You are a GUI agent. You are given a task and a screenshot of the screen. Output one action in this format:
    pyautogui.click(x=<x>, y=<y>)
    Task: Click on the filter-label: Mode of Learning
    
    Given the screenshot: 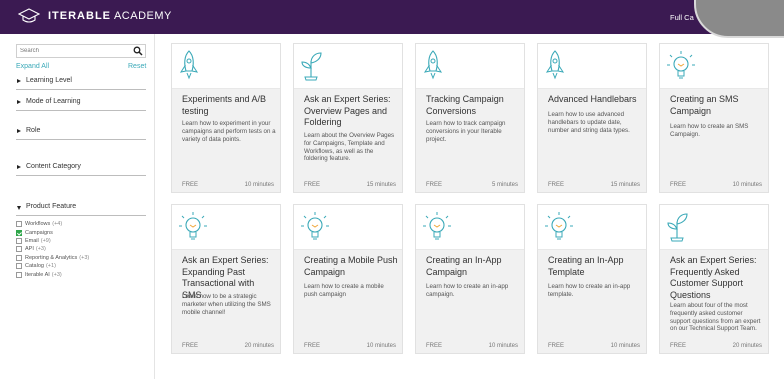 What is the action you would take?
    pyautogui.click(x=53, y=101)
    